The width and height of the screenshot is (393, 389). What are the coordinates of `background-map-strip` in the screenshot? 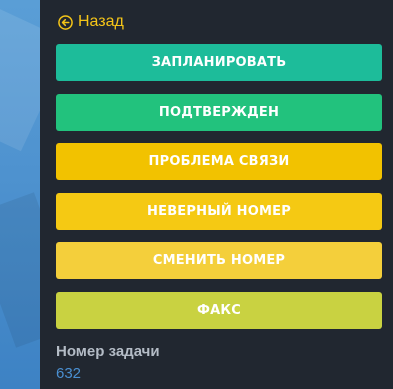 It's located at (20, 194).